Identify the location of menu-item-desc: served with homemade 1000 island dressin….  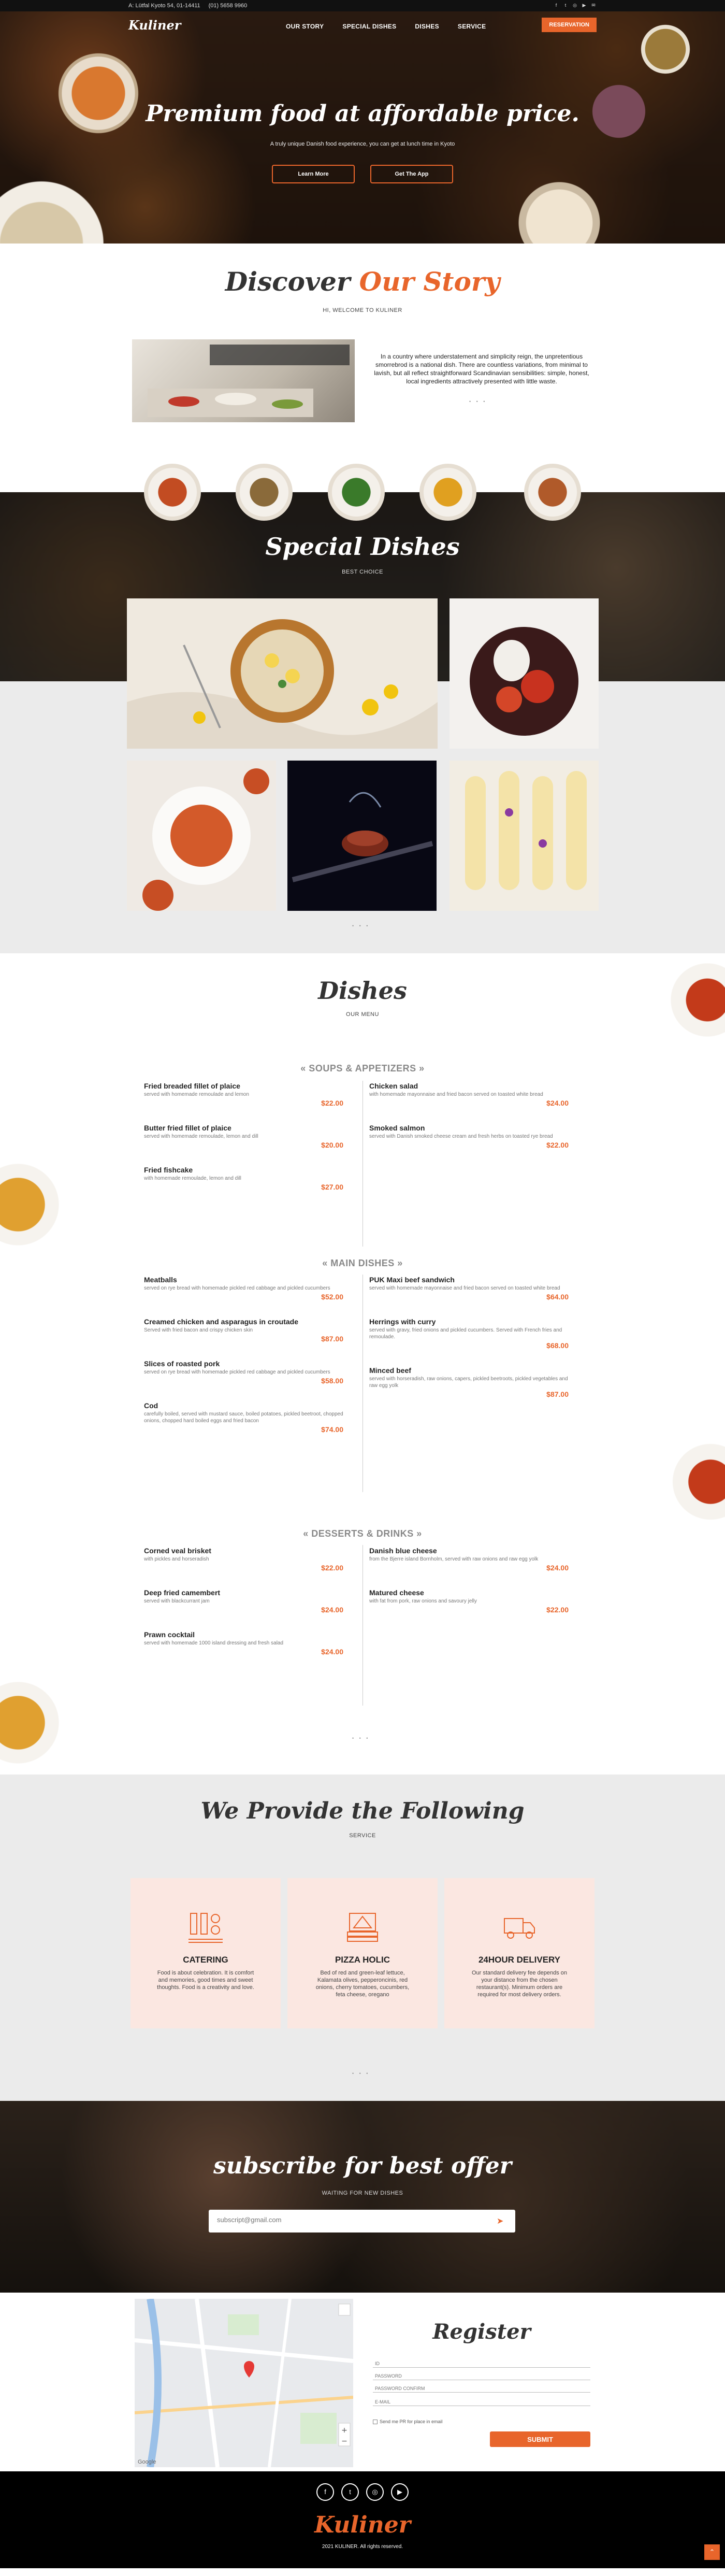
(214, 1643).